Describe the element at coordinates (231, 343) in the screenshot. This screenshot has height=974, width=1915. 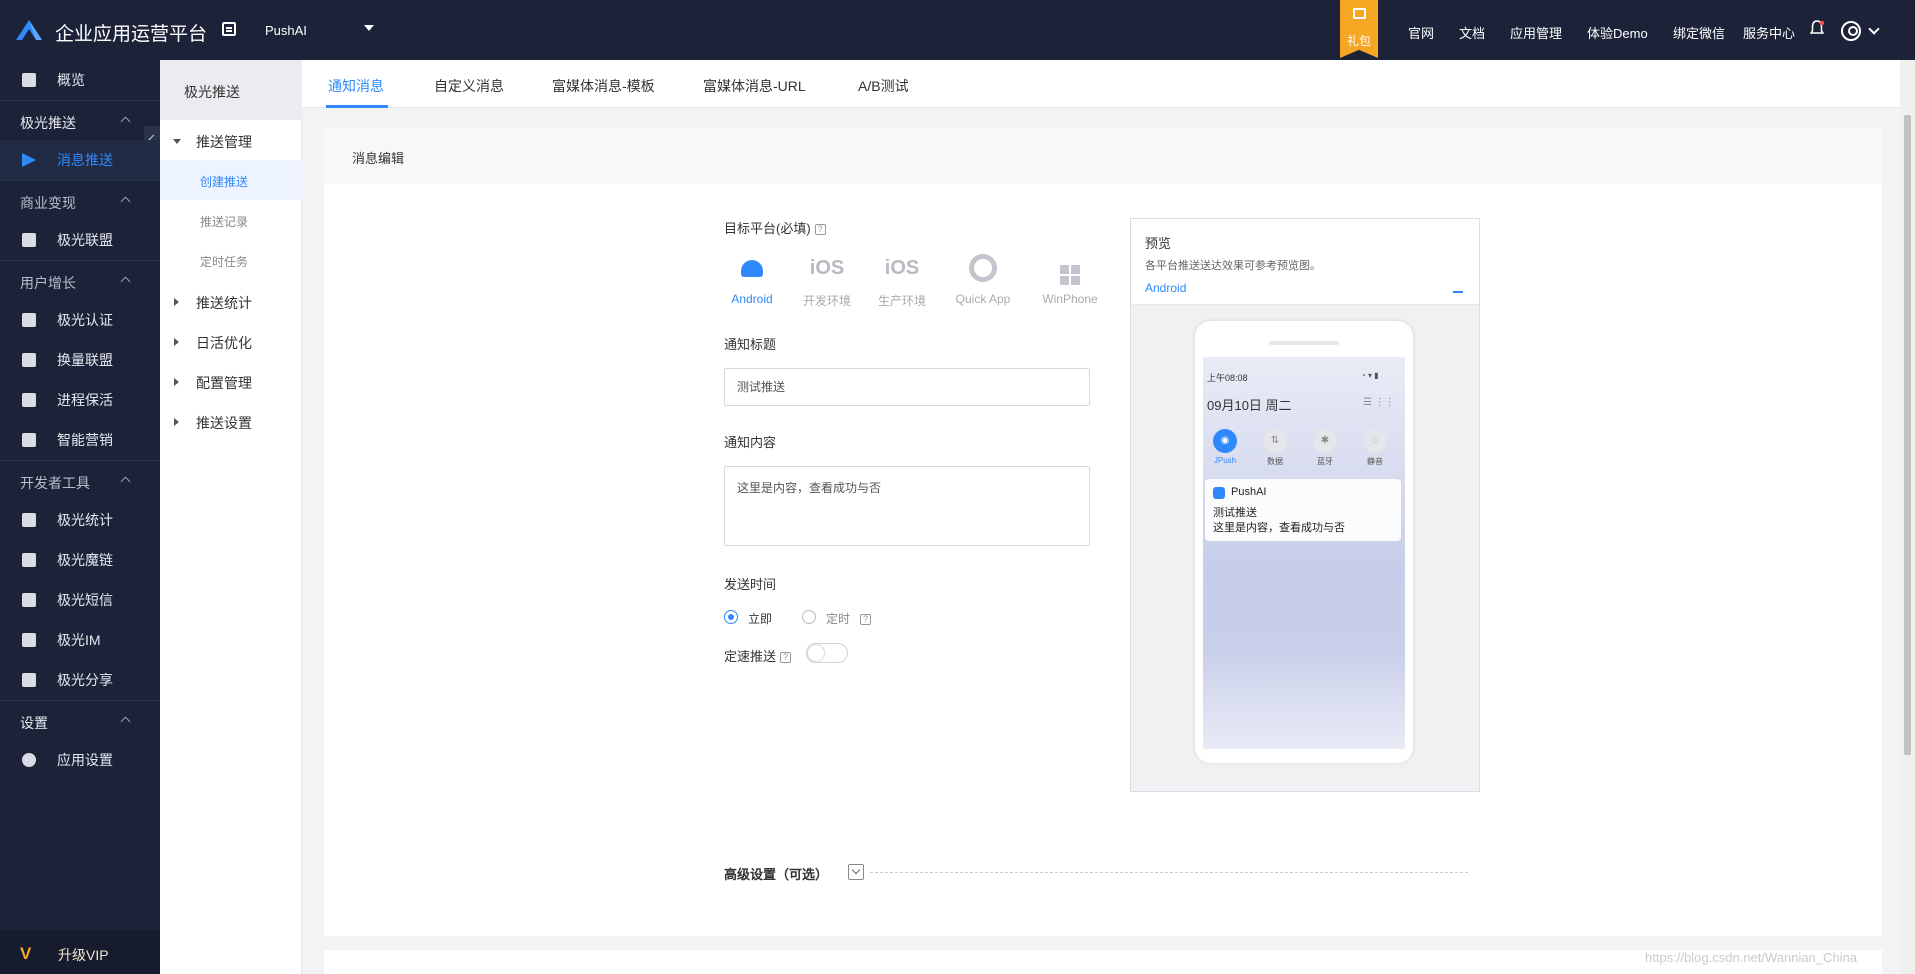
I see `subnav-group-dau-optimization: 日活优化` at that location.